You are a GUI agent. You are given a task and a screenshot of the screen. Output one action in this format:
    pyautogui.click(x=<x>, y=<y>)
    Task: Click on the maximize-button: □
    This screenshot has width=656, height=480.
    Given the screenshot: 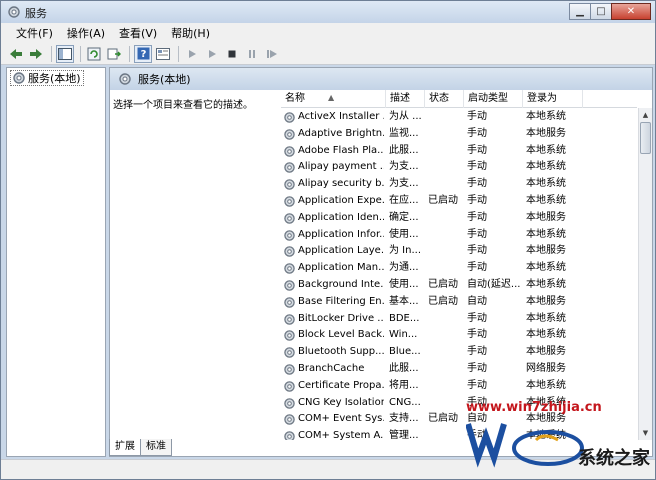 What is the action you would take?
    pyautogui.click(x=601, y=11)
    